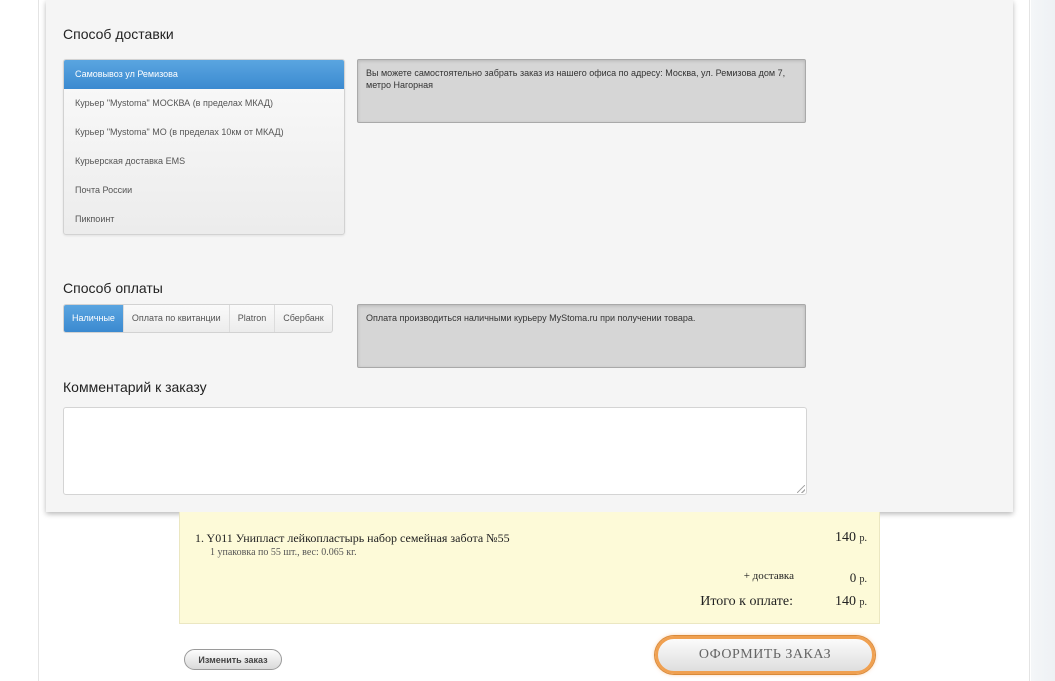  What do you see at coordinates (858, 578) in the screenshot?
I see `shipping-price: 0 р.` at bounding box center [858, 578].